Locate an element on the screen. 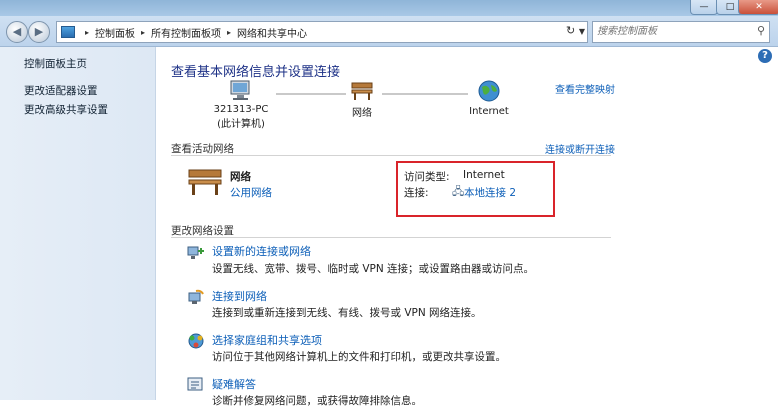 The image size is (778, 408). navigation-bar: ◀ ▶ ▸ 控制面板 ▸ 所有控制面板项 ▸ 网络和共享中心 ▼ ↻ ⚲ is located at coordinates (389, 31).